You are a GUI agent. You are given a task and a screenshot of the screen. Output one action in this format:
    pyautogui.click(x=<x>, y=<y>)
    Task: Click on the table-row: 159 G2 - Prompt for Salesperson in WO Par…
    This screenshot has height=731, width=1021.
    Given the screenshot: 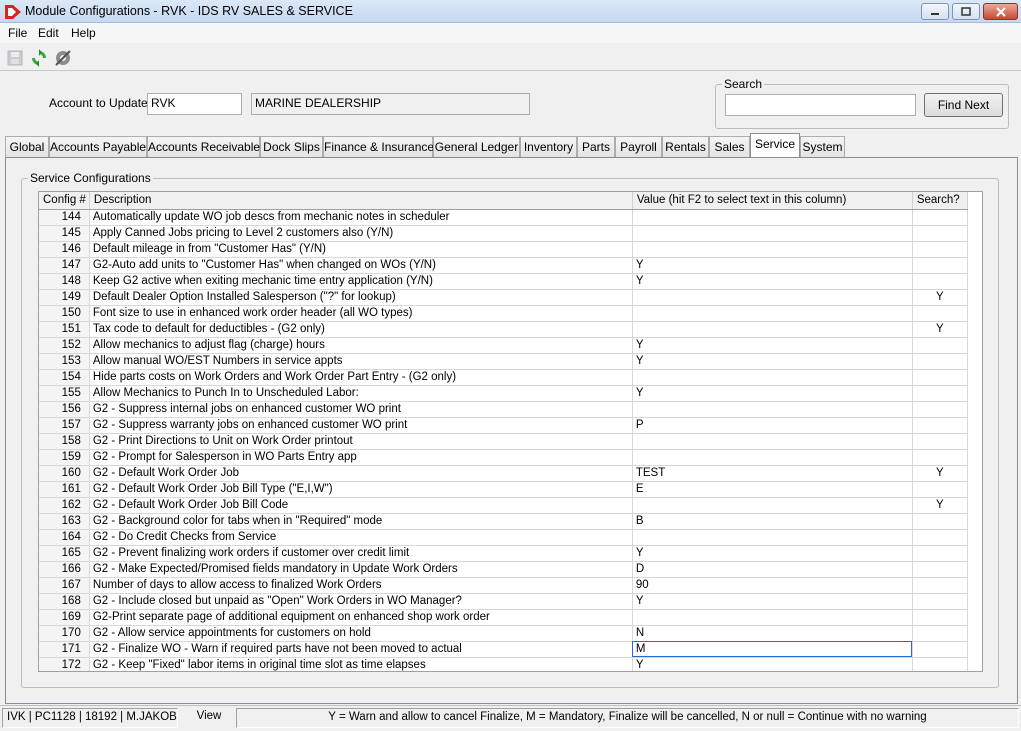 What is the action you would take?
    pyautogui.click(x=503, y=457)
    